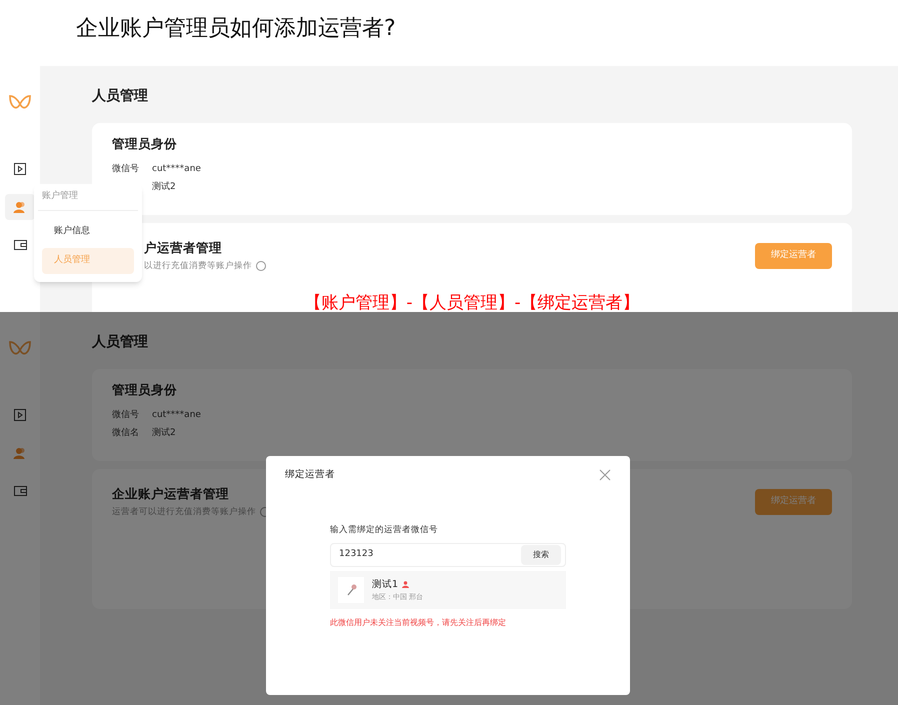 Image resolution: width=898 pixels, height=705 pixels. What do you see at coordinates (448, 555) in the screenshot?
I see `search-field: 123123 搜索` at bounding box center [448, 555].